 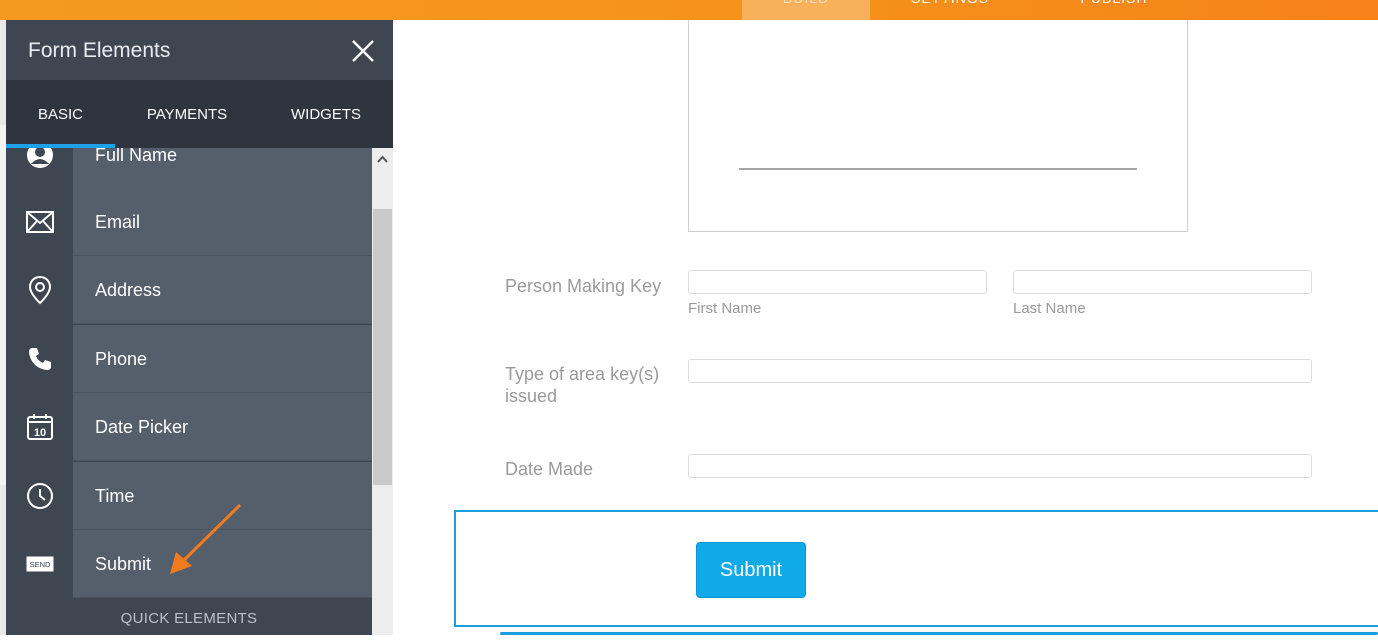 What do you see at coordinates (582, 385) in the screenshot?
I see `area-key-label: Type of area key(s) issued` at bounding box center [582, 385].